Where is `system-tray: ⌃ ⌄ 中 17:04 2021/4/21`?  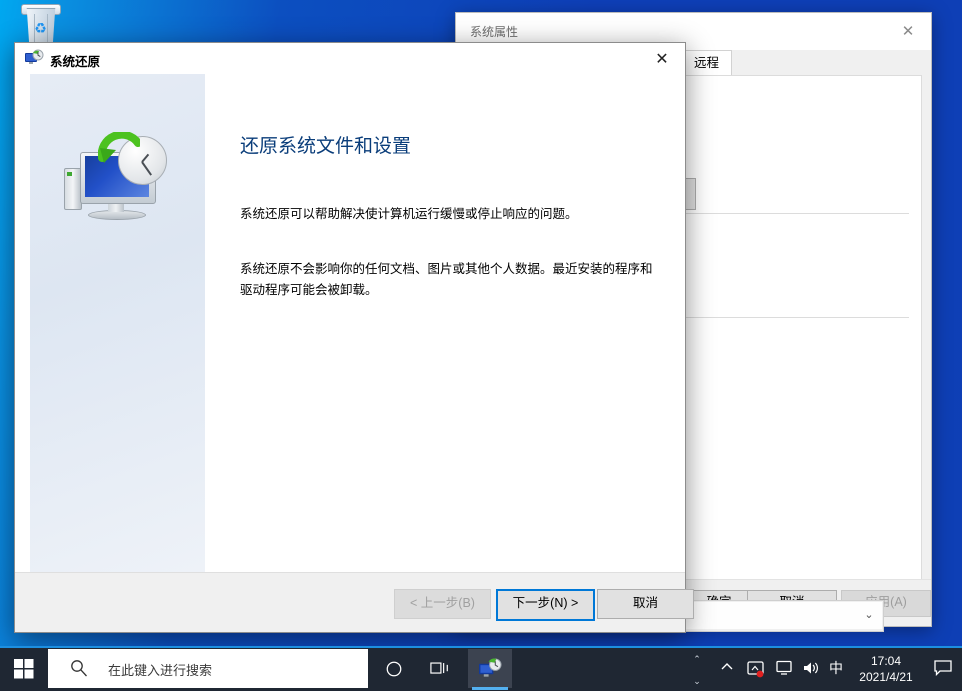 system-tray: ⌃ ⌄ 中 17:04 2021/4/21 is located at coordinates (826, 668).